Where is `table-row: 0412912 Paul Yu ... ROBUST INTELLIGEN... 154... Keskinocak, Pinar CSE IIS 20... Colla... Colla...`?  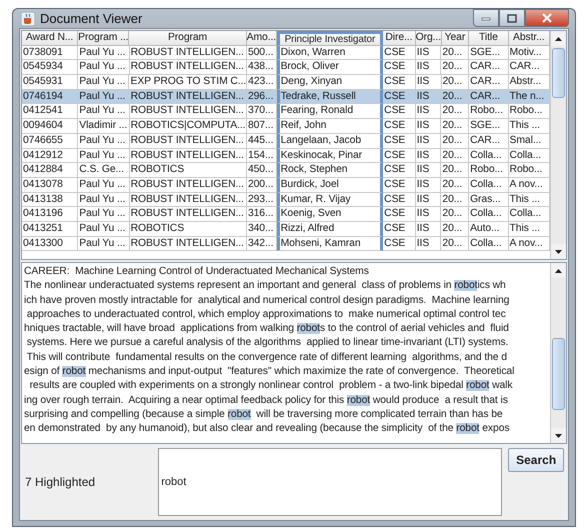
table-row: 0412912 Paul Yu ... ROBUST INTELLIGEN... 154... Keskinocak, Pinar CSE IIS 20... Colla... Colla... is located at coordinates (286, 156).